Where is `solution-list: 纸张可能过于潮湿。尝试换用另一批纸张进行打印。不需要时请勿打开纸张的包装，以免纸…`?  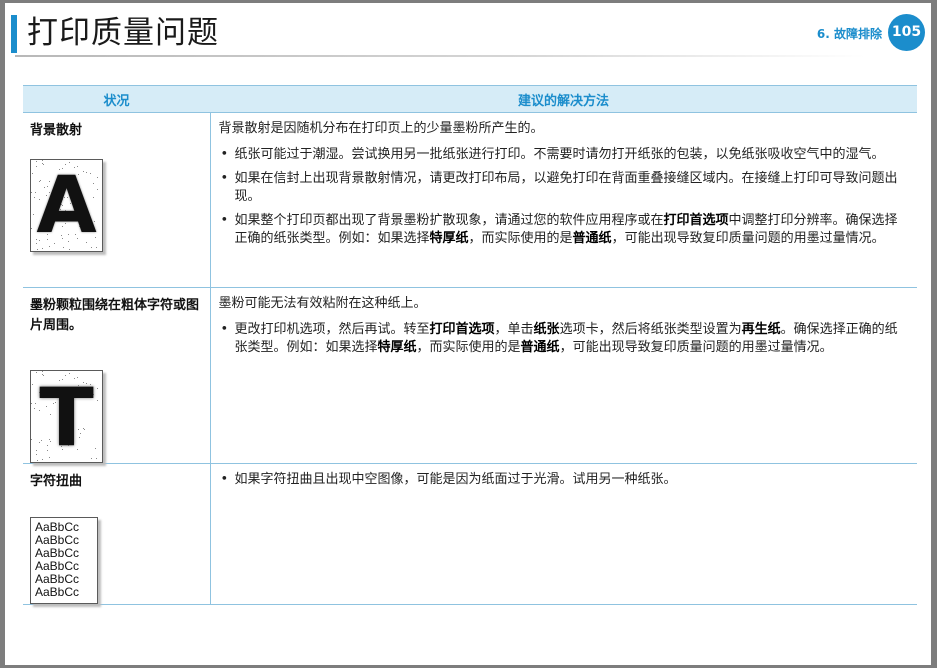
solution-list: 纸张可能过于潮湿。尝试换用另一批纸张进行打印。不需要时请勿打开纸张的包装，以免纸… is located at coordinates (564, 197).